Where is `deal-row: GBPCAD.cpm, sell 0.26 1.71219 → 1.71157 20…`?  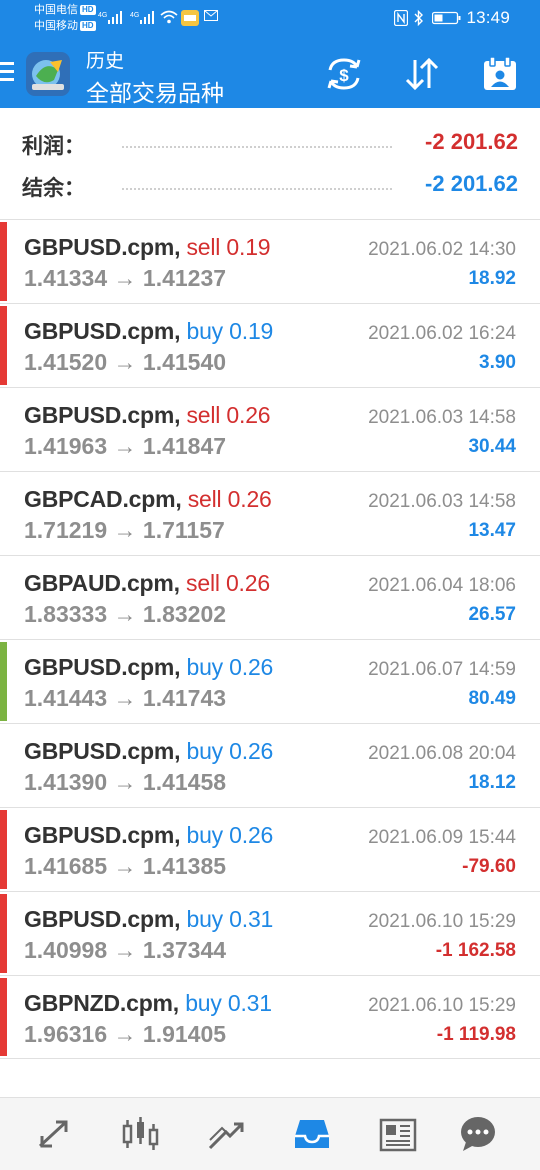 deal-row: GBPCAD.cpm, sell 0.26 1.71219 → 1.71157 20… is located at coordinates (270, 513).